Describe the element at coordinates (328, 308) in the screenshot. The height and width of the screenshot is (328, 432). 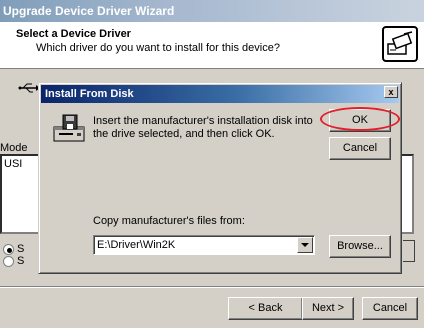
I see `next-button: Next >` at that location.